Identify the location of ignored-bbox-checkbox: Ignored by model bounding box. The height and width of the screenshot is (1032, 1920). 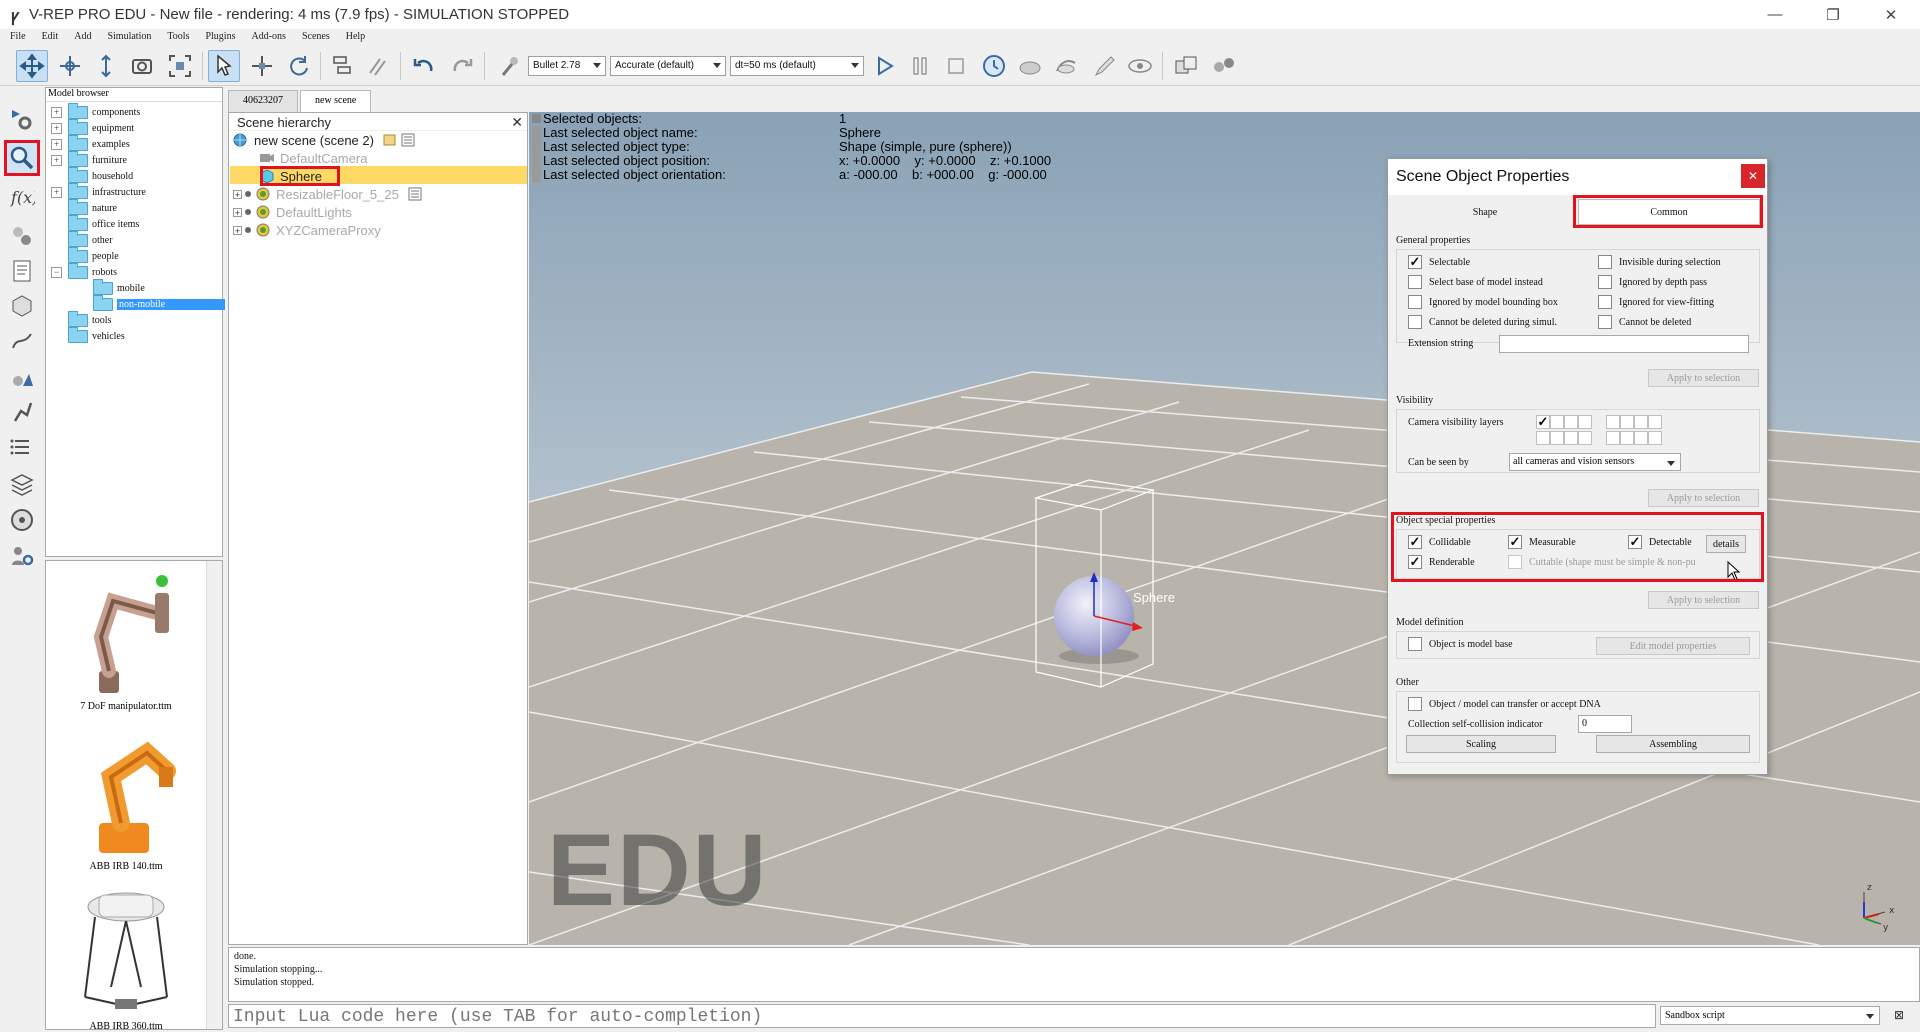
(1483, 302).